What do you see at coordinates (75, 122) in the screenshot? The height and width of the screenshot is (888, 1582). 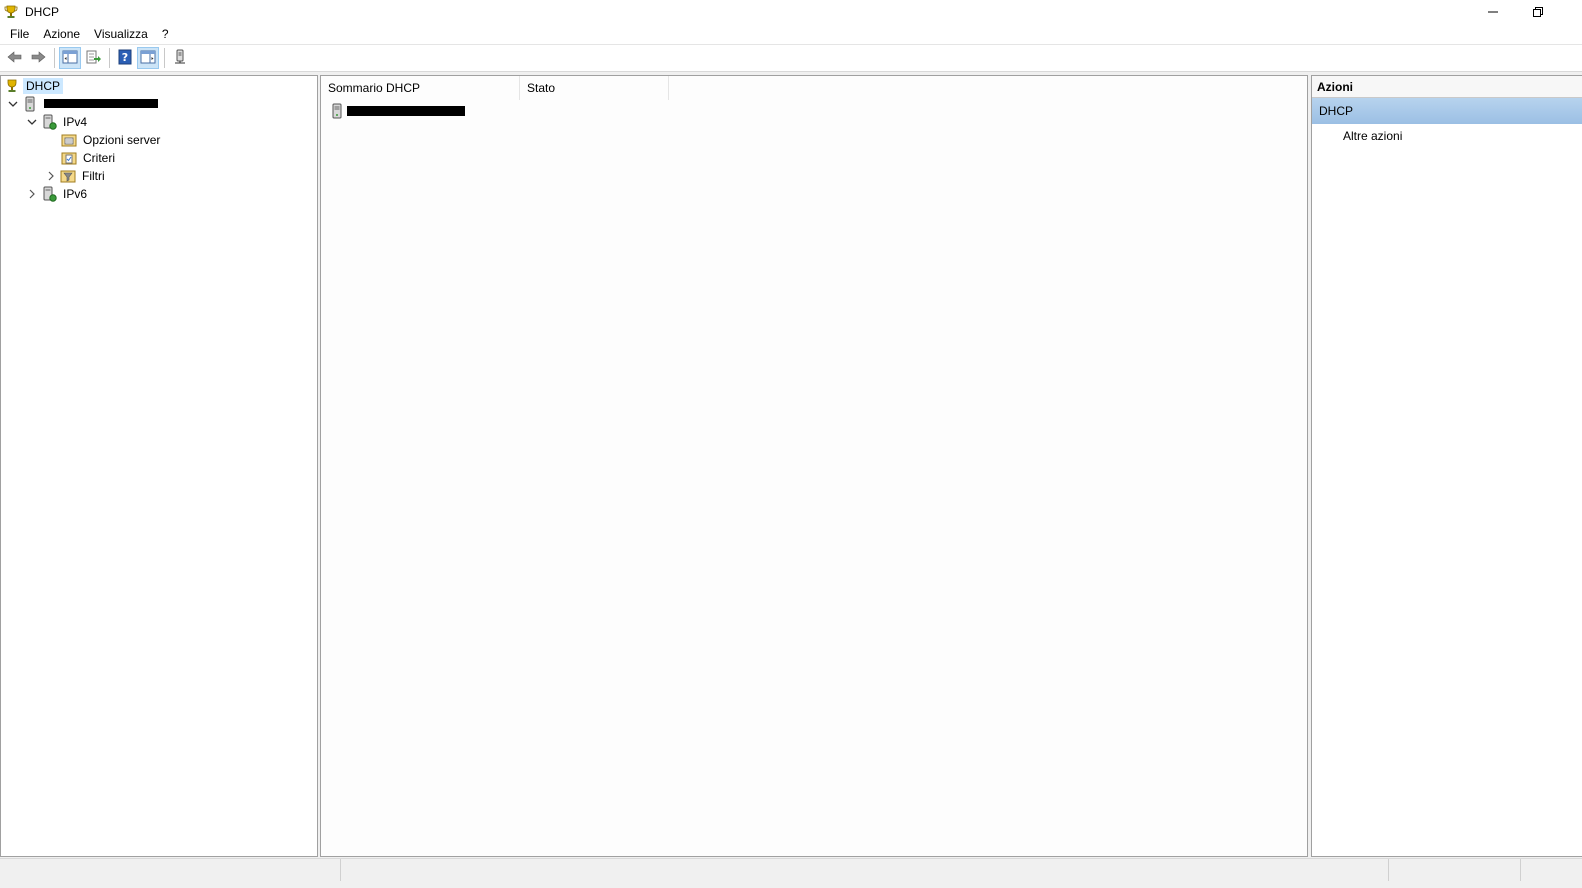 I see `tree-label-ipv4: IPv4` at bounding box center [75, 122].